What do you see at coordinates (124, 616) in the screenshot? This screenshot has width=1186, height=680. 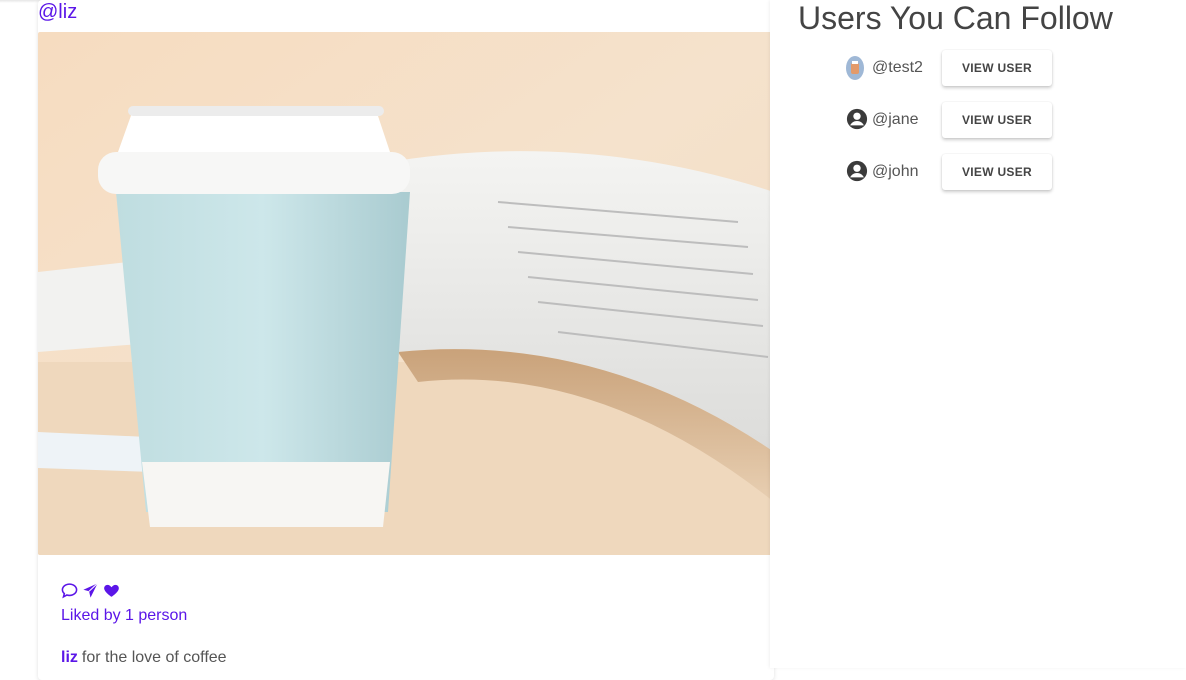 I see `liked-by-text: Liked by 1 person` at bounding box center [124, 616].